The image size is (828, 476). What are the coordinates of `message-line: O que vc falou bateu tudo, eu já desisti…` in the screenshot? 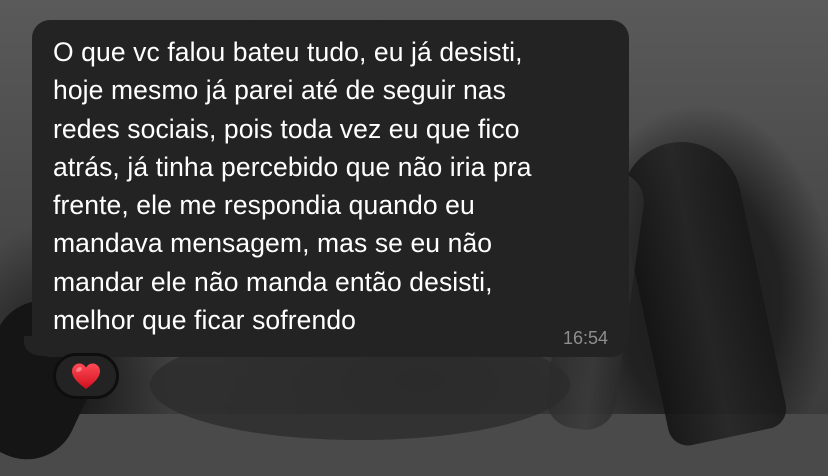 It's located at (288, 52).